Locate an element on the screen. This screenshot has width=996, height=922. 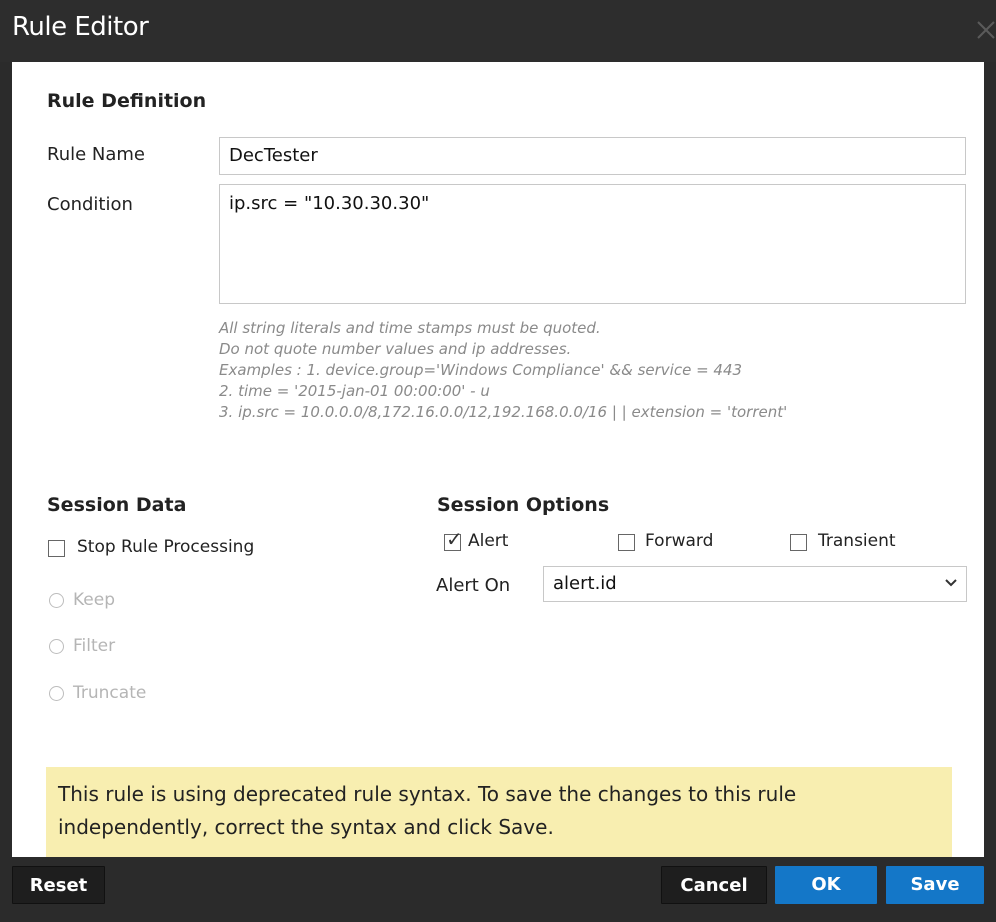
alert-on-select: alert.id is located at coordinates (755, 584).